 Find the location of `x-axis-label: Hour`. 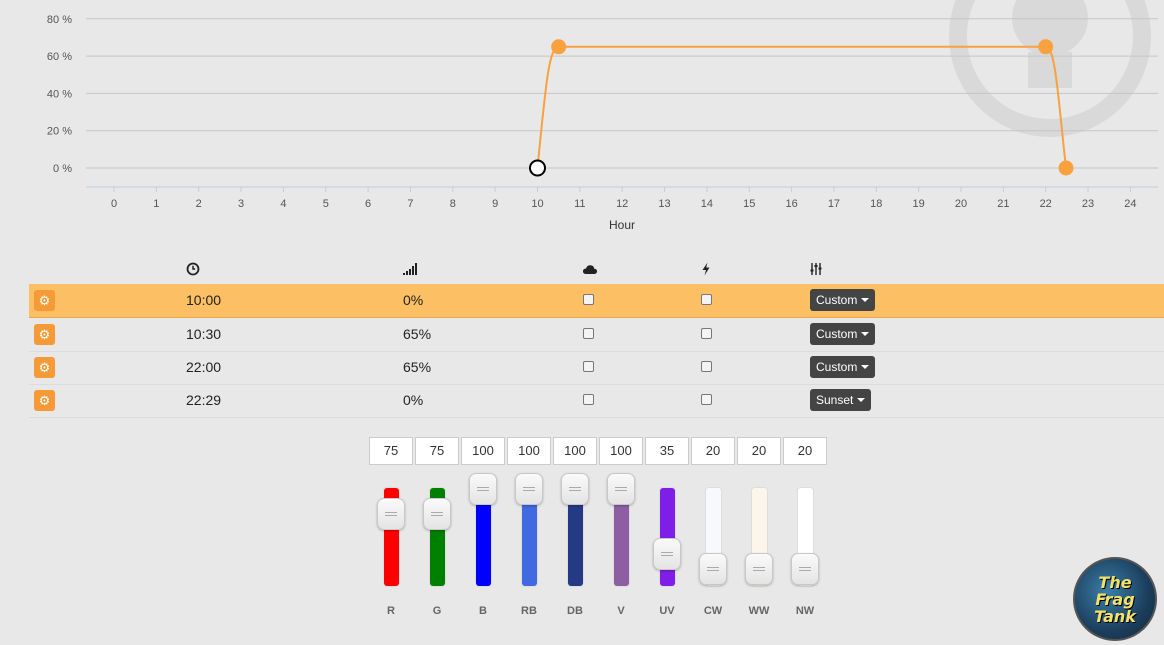

x-axis-label: Hour is located at coordinates (622, 225).